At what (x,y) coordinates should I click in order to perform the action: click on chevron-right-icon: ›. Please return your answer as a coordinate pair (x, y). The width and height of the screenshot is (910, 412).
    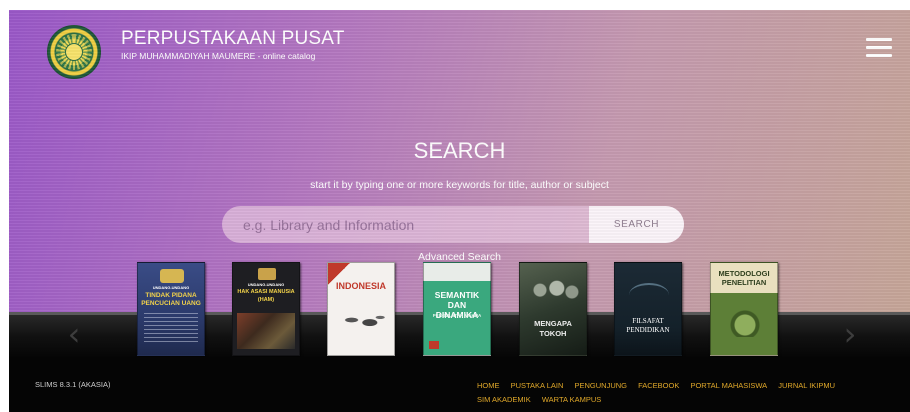
    Looking at the image, I should click on (850, 334).